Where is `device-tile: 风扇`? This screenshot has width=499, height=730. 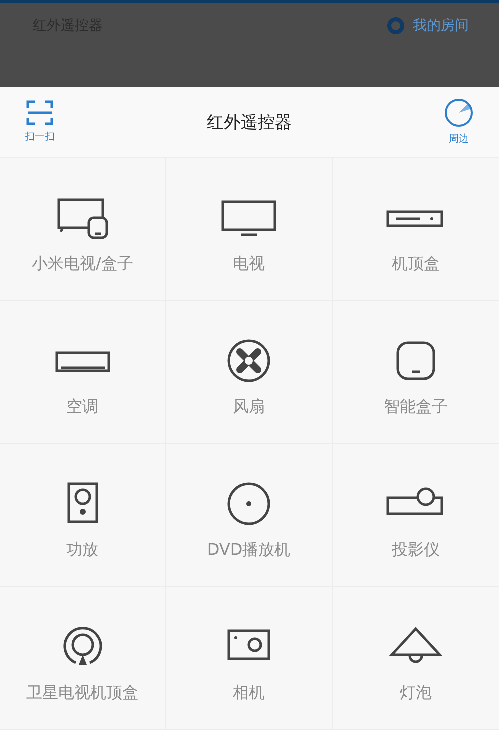
device-tile: 风扇 is located at coordinates (249, 372).